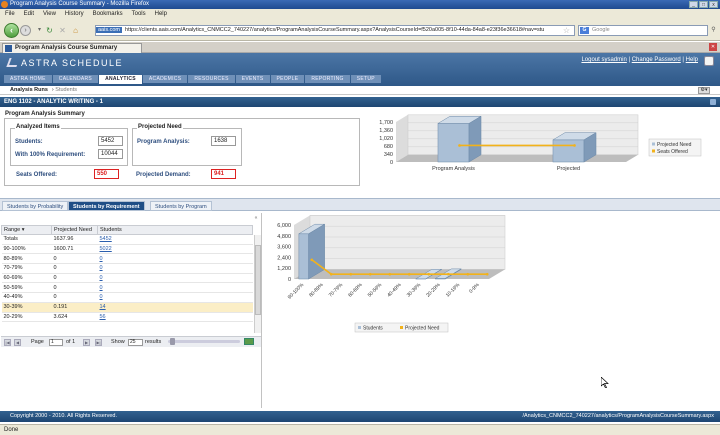 The image size is (720, 435). I want to click on grid-scrollbar, so click(257, 284).